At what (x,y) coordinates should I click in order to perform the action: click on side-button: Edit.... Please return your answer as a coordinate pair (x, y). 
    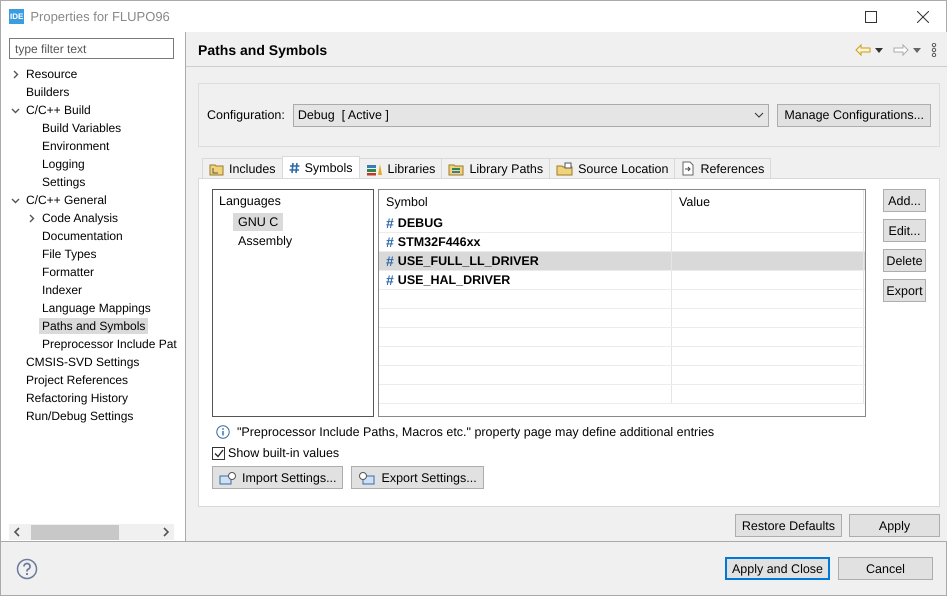
    Looking at the image, I should click on (904, 230).